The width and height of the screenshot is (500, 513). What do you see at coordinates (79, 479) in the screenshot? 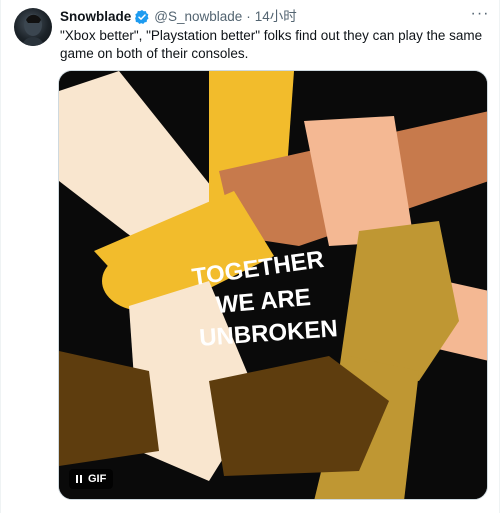
I see `pause-icon` at bounding box center [79, 479].